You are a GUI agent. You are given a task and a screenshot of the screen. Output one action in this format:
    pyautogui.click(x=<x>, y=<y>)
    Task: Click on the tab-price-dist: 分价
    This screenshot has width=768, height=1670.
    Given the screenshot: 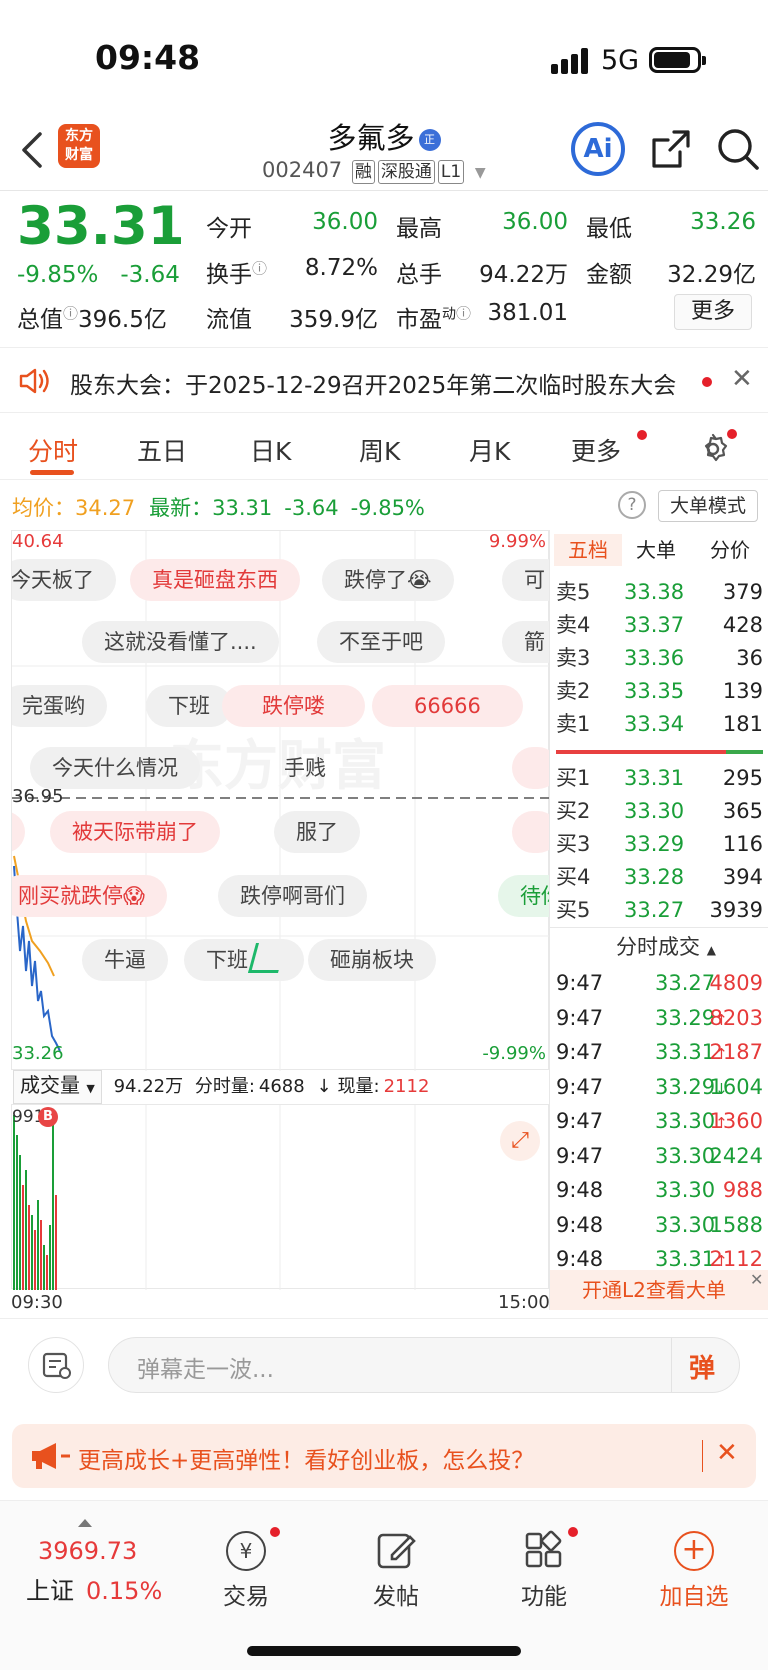 What is the action you would take?
    pyautogui.click(x=730, y=550)
    